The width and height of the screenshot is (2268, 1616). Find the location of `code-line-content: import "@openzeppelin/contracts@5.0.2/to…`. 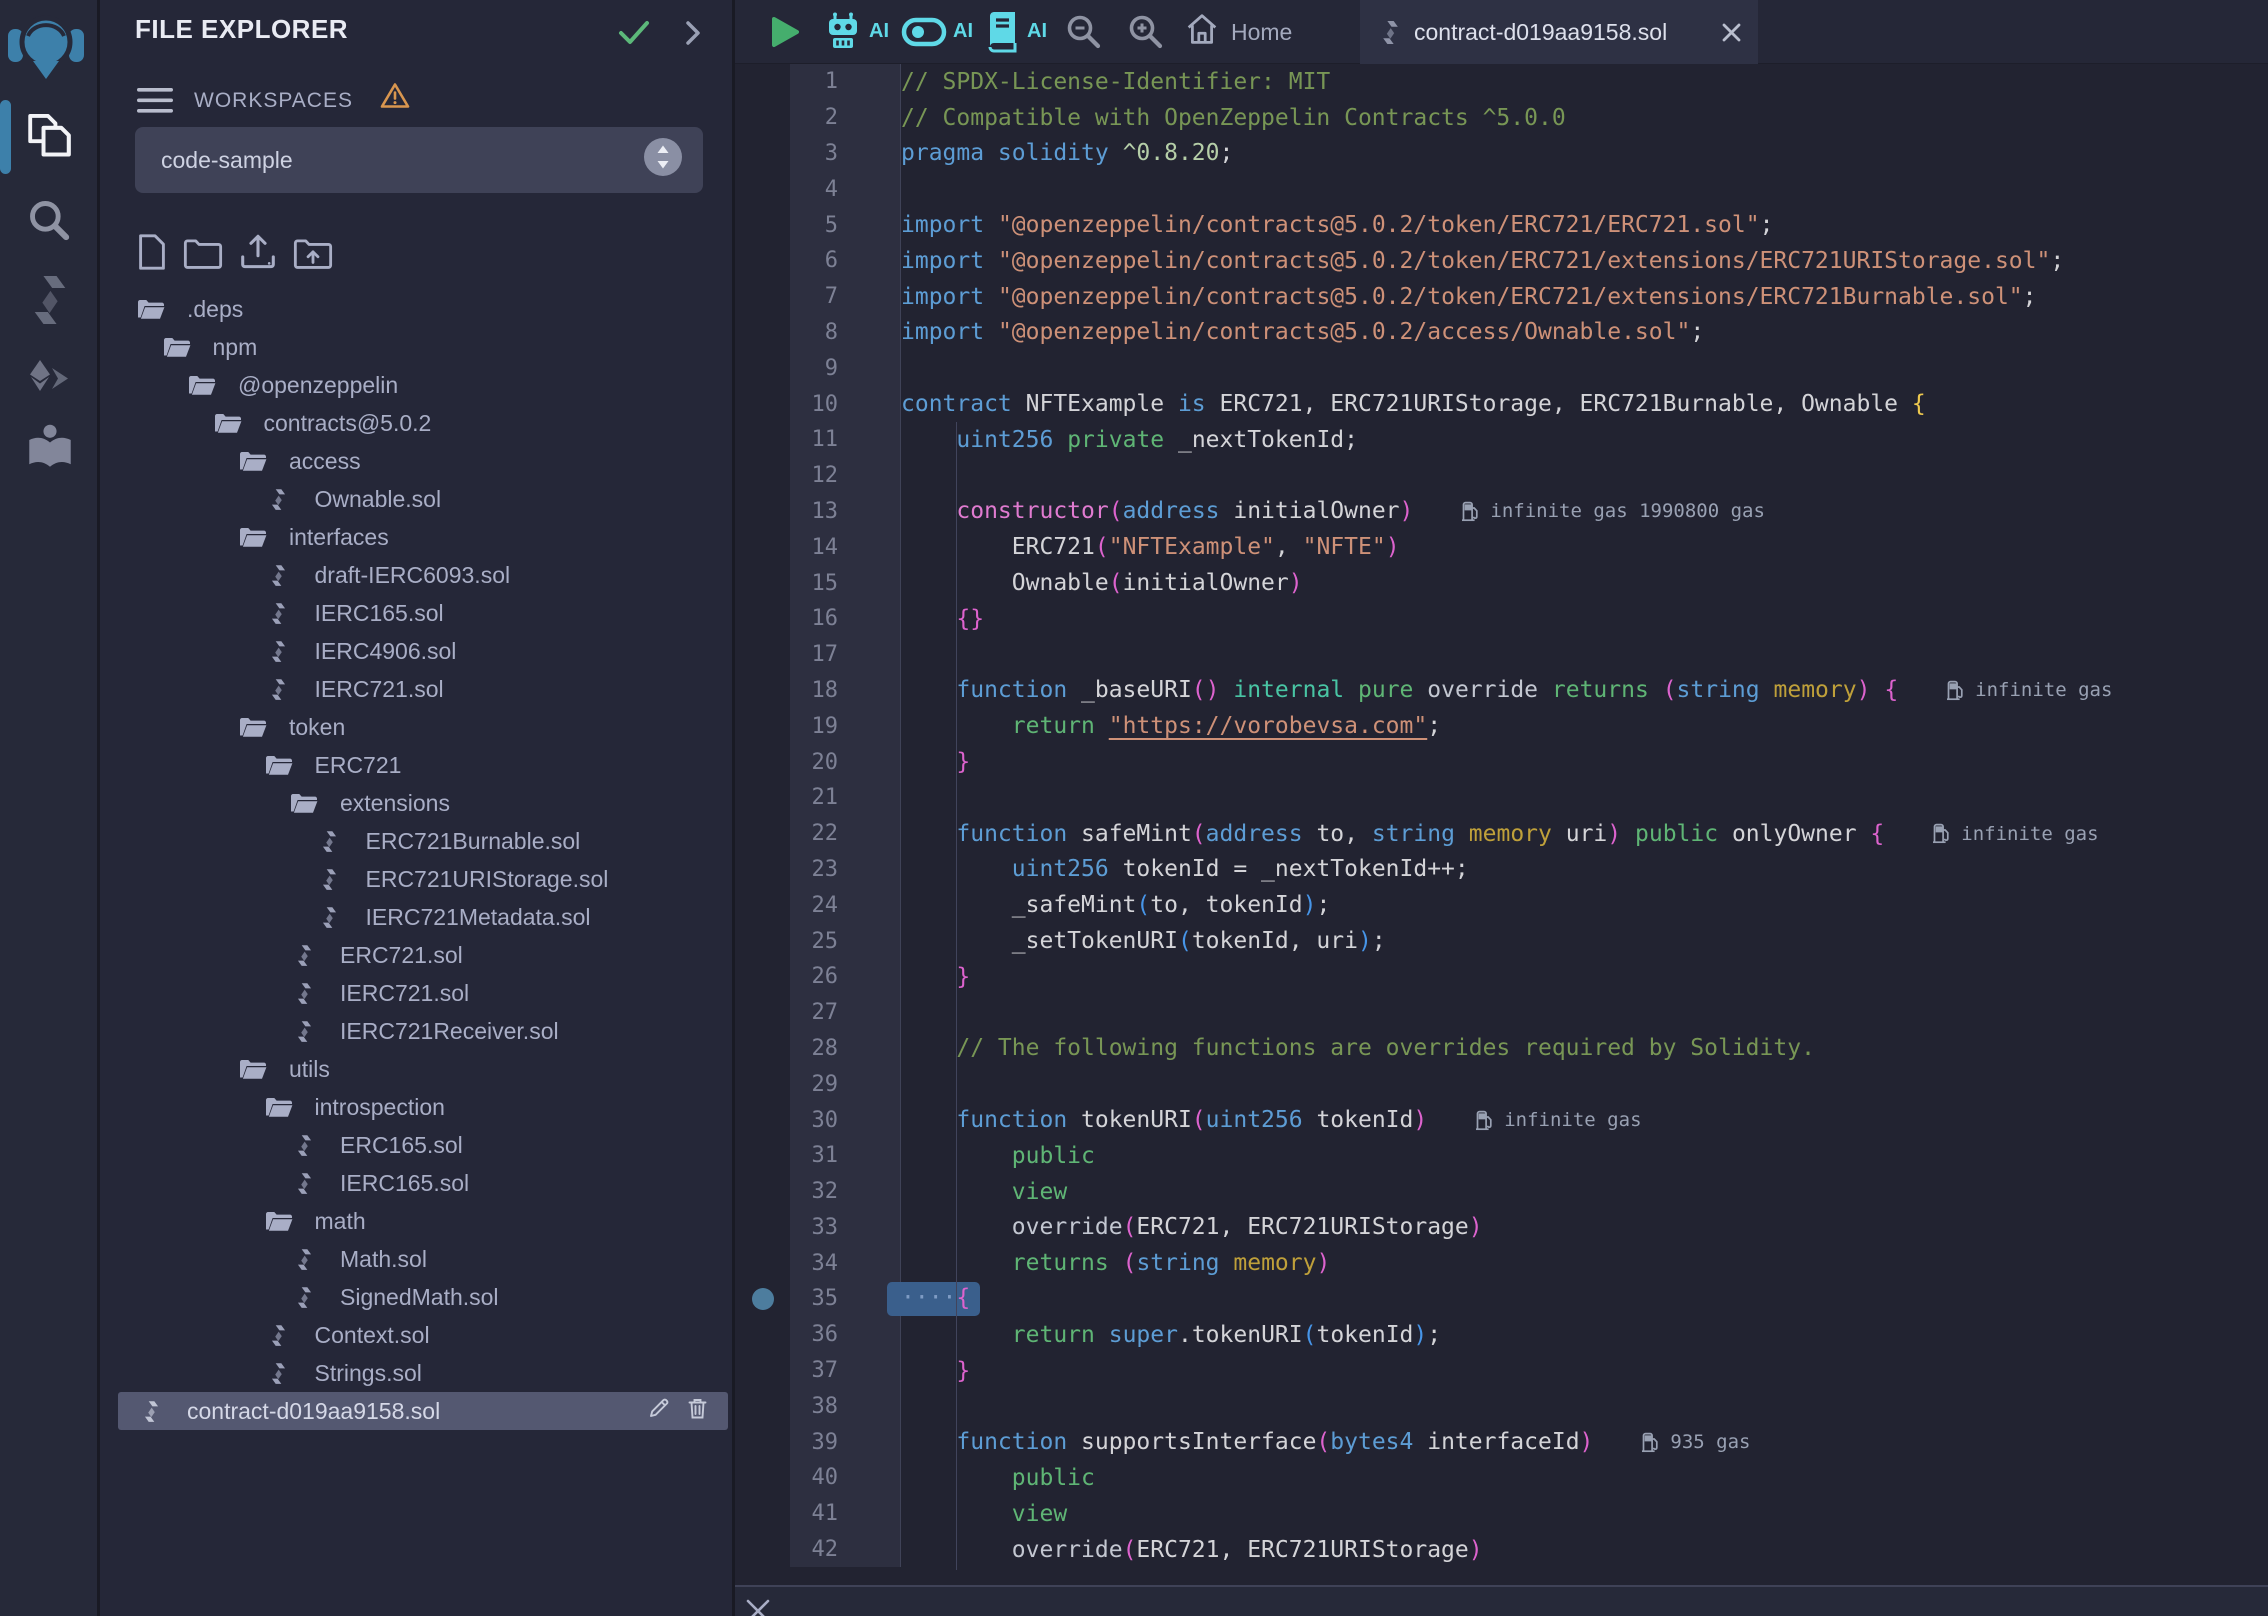

code-line-content: import "@openzeppelin/contracts@5.0.2/to… is located at coordinates (1584, 261).